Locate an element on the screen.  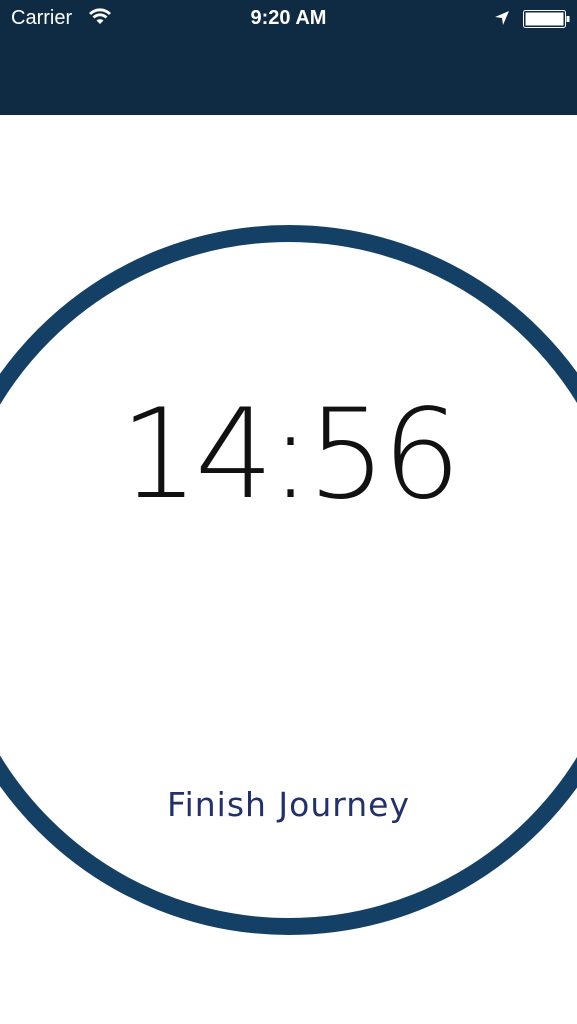
status-bar: Carrier 9:20 AM is located at coordinates (288, 19).